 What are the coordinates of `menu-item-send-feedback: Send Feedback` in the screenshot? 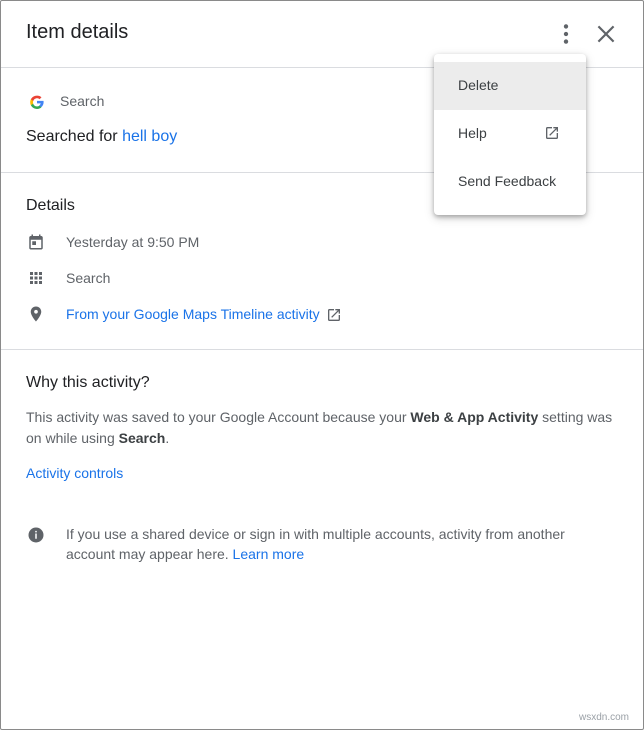 It's located at (510, 182).